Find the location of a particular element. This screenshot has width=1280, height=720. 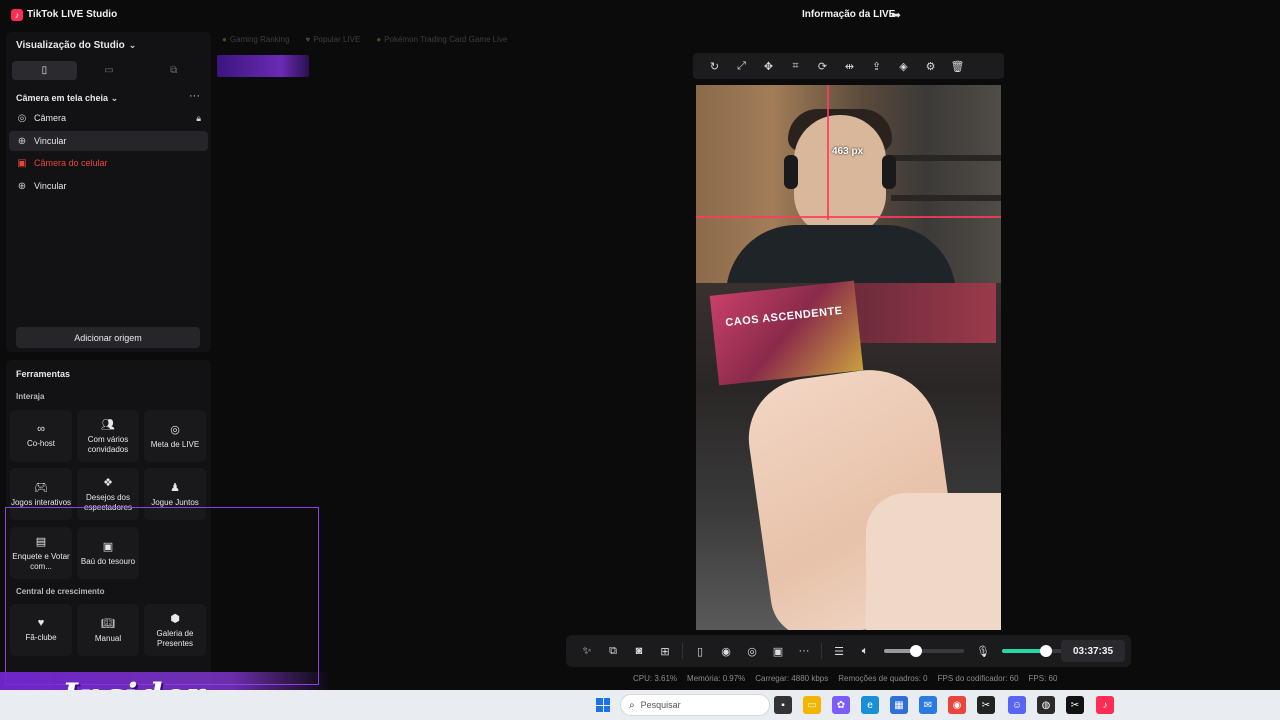

microphone-icon: 🎙︎ is located at coordinates (983, 651).